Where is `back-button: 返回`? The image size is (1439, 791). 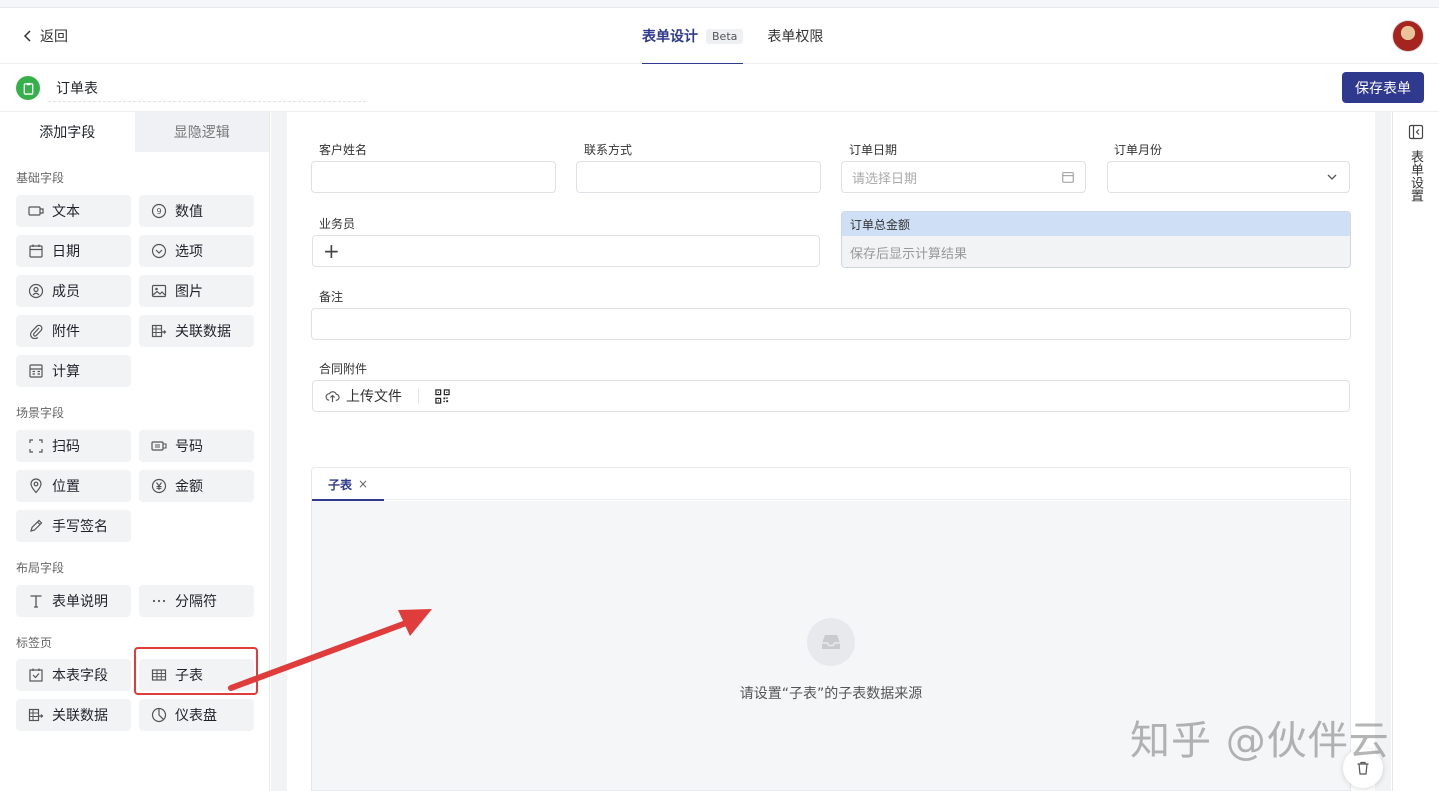 back-button: 返回 is located at coordinates (45, 36).